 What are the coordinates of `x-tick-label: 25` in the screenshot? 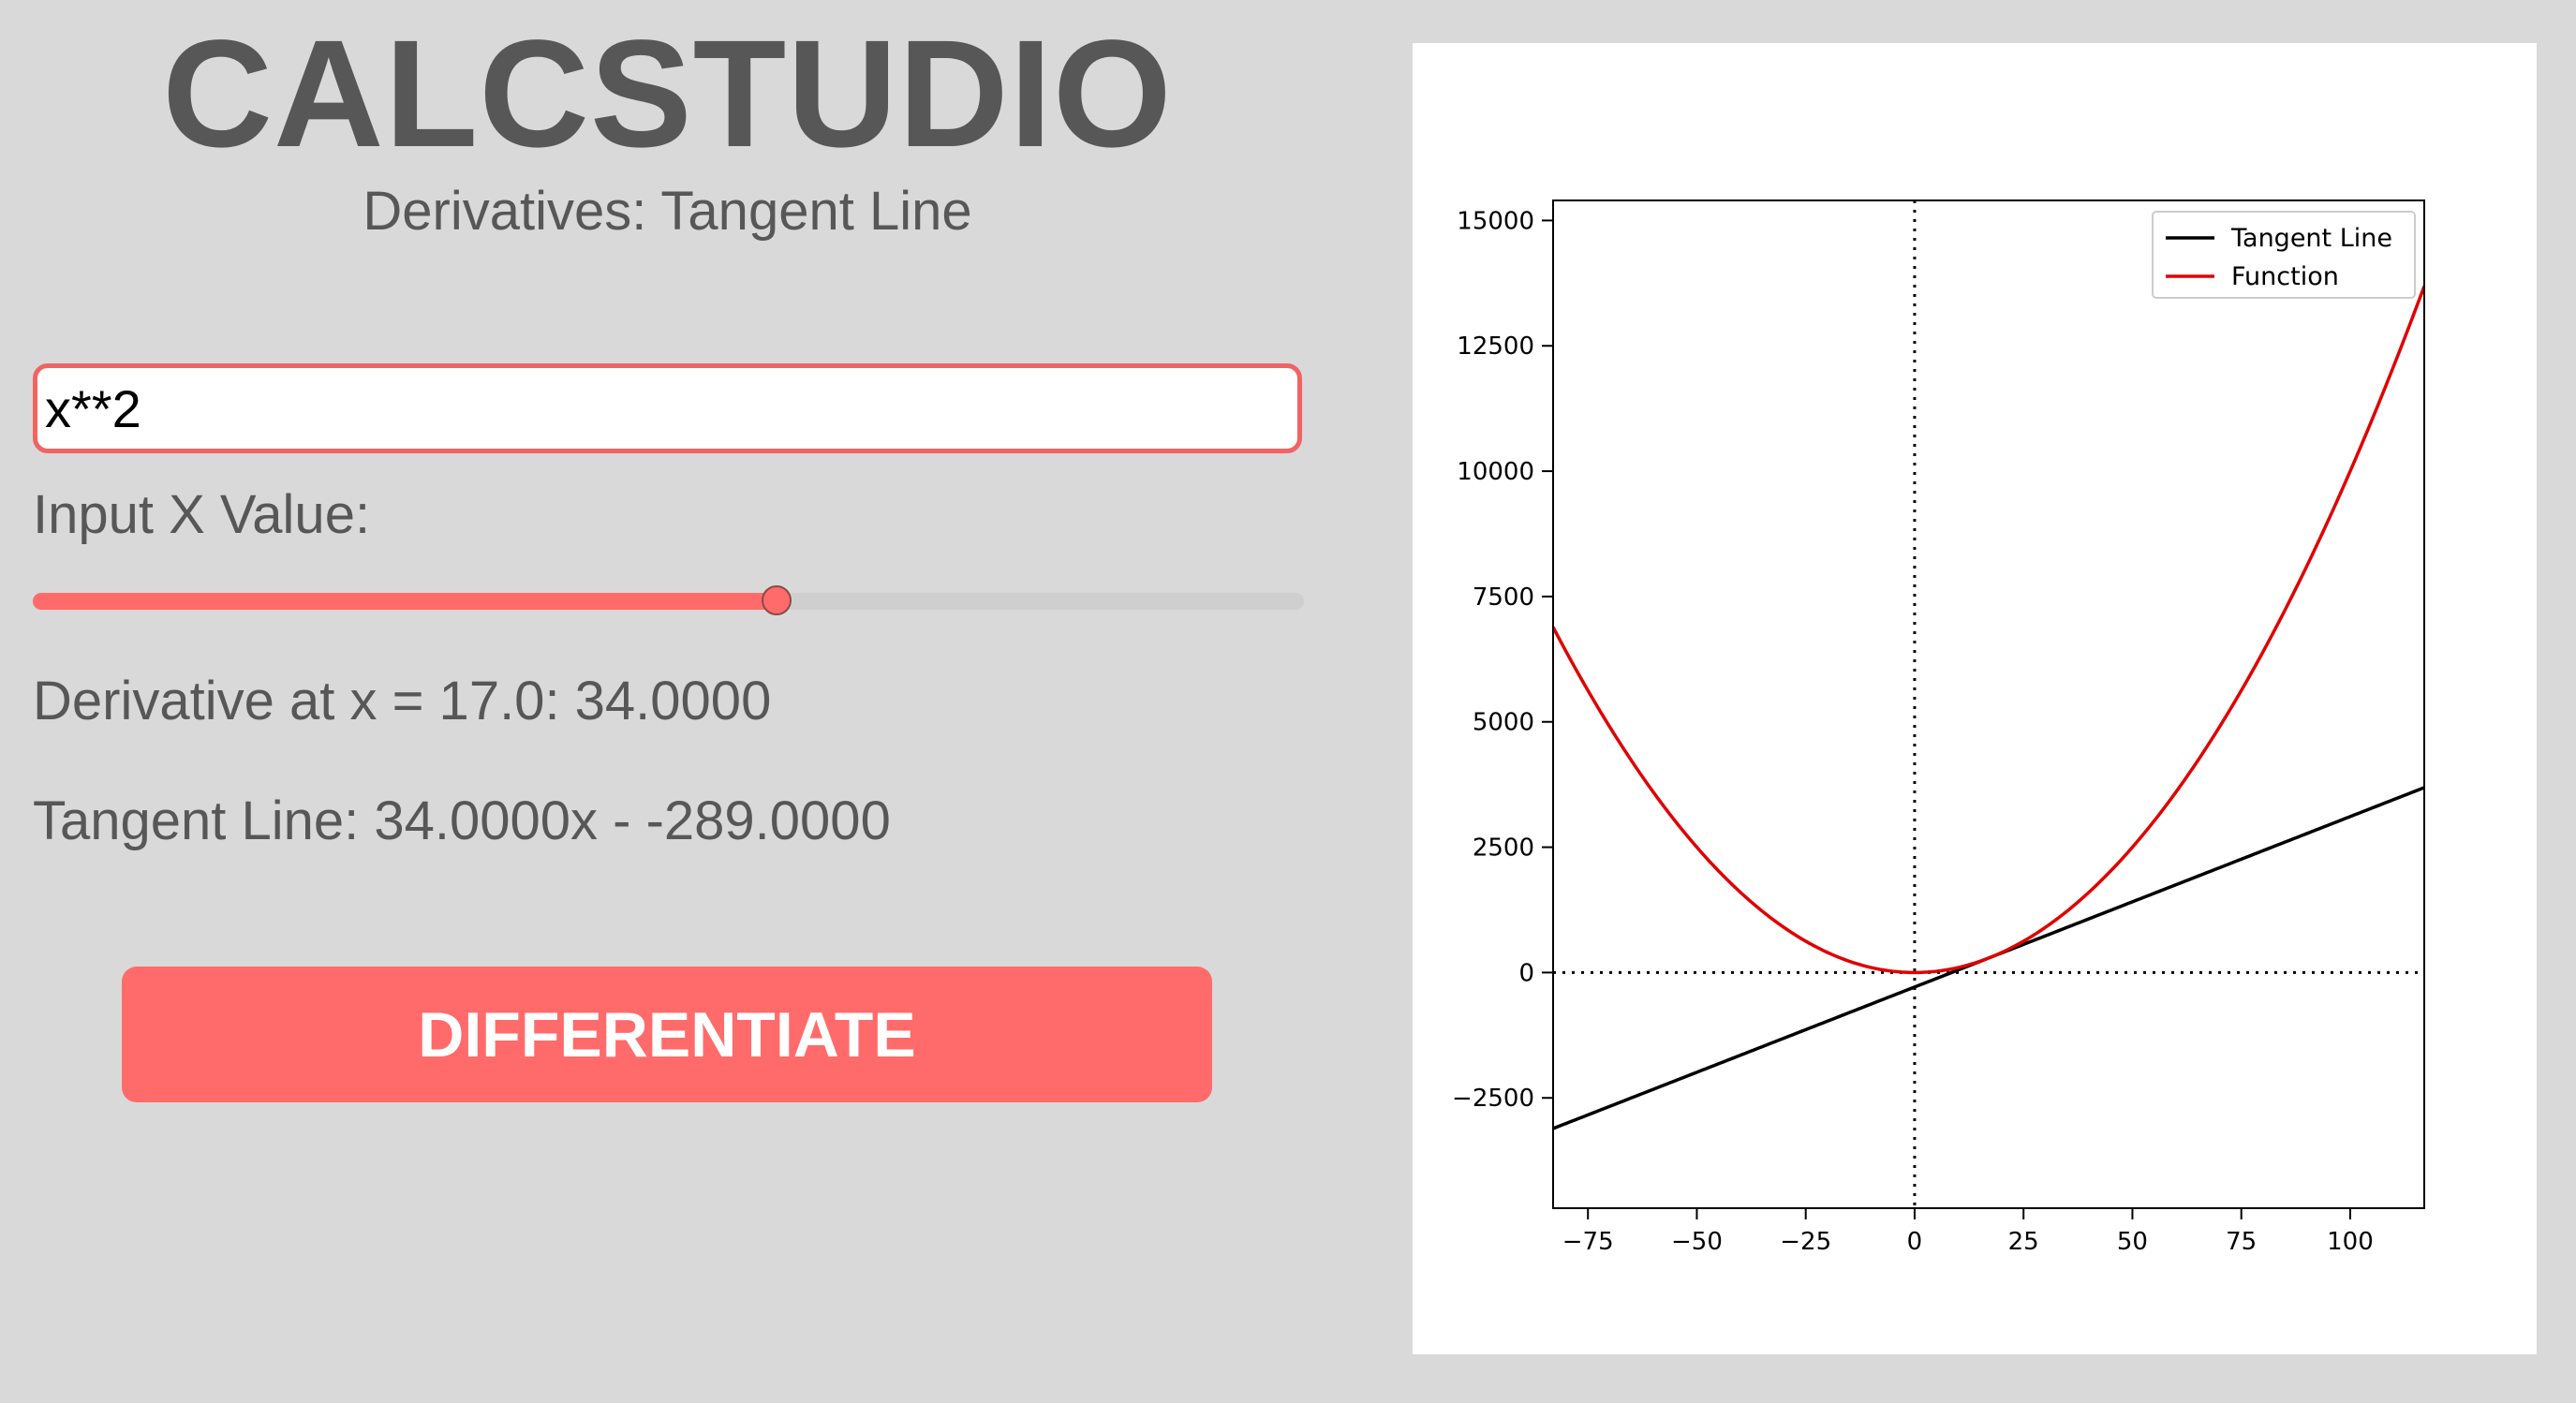 It's located at (2023, 1242).